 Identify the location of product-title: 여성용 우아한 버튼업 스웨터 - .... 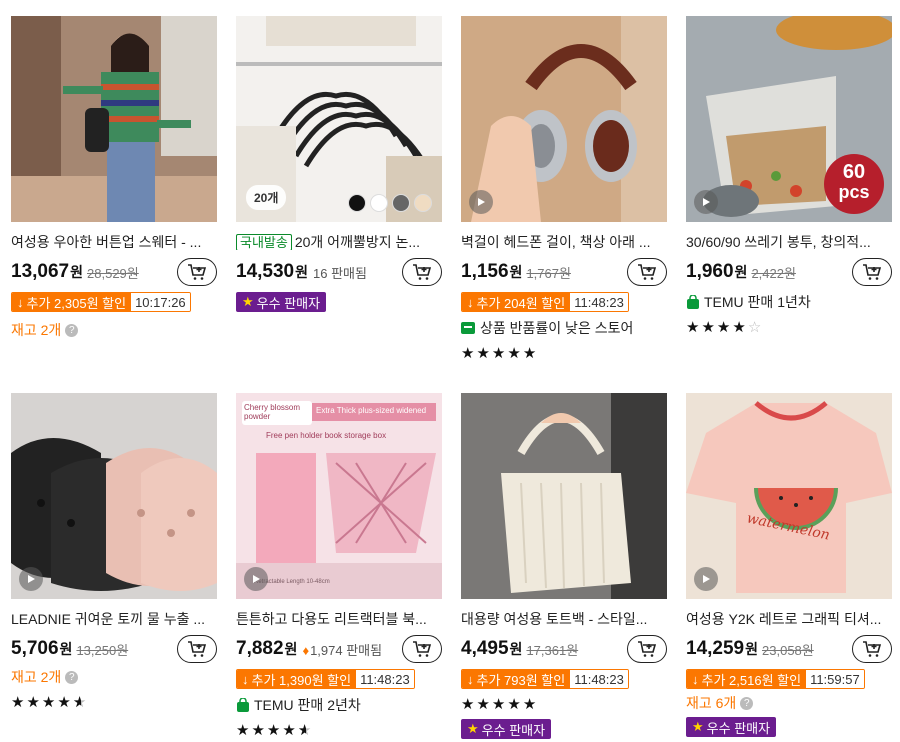
(114, 241).